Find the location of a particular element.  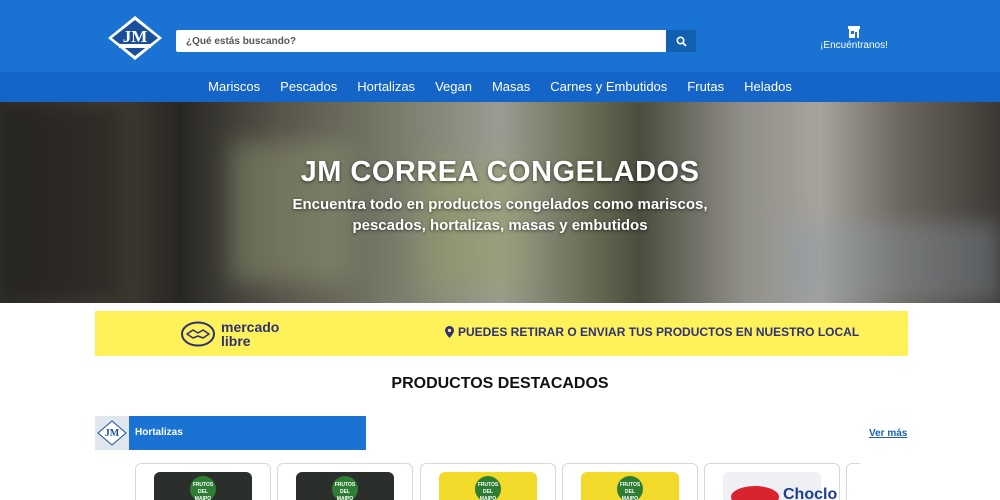

category-label: Hortalizas is located at coordinates (159, 432).